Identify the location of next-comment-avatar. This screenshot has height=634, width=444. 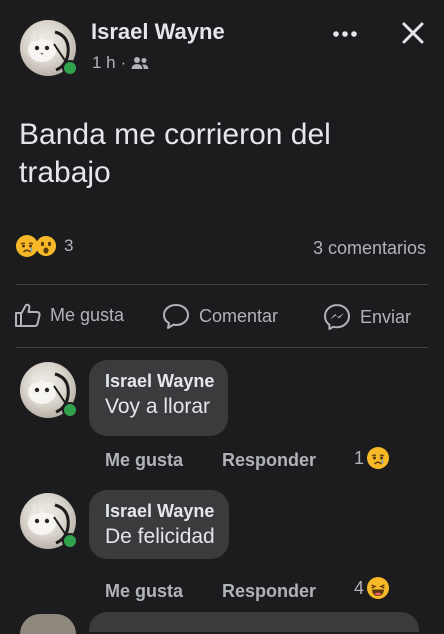
(48, 624).